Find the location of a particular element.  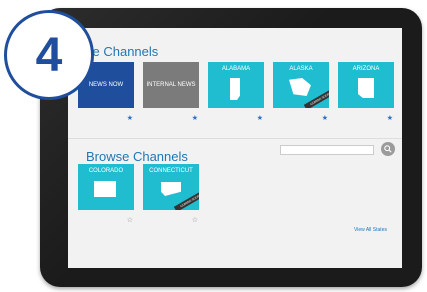

channel-tile-label: INTERNAL NEWS is located at coordinates (171, 84).